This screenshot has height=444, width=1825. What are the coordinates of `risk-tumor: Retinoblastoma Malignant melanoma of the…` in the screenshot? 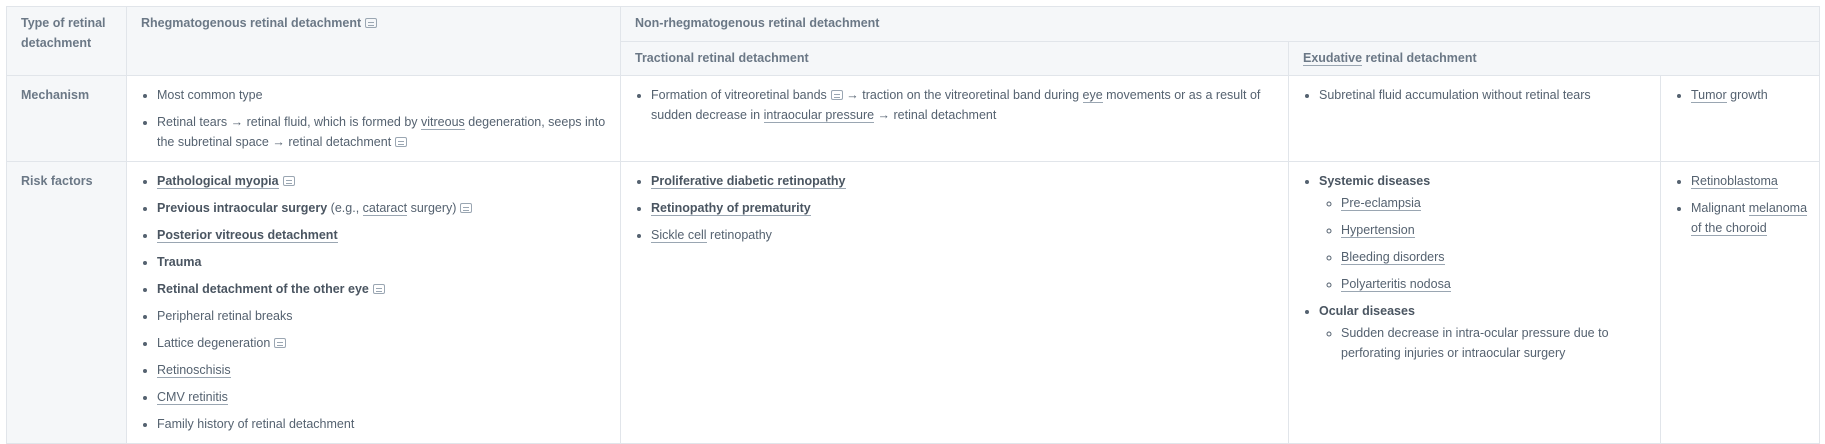 It's located at (1740, 302).